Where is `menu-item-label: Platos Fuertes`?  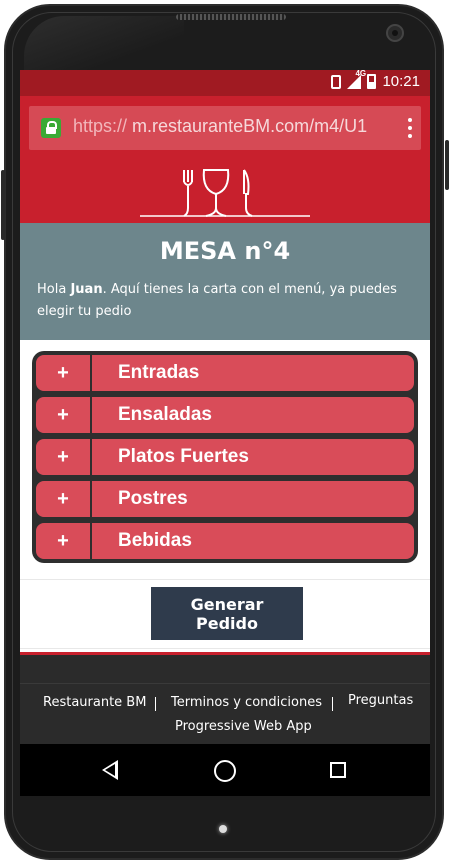
menu-item-label: Platos Fuertes is located at coordinates (183, 456).